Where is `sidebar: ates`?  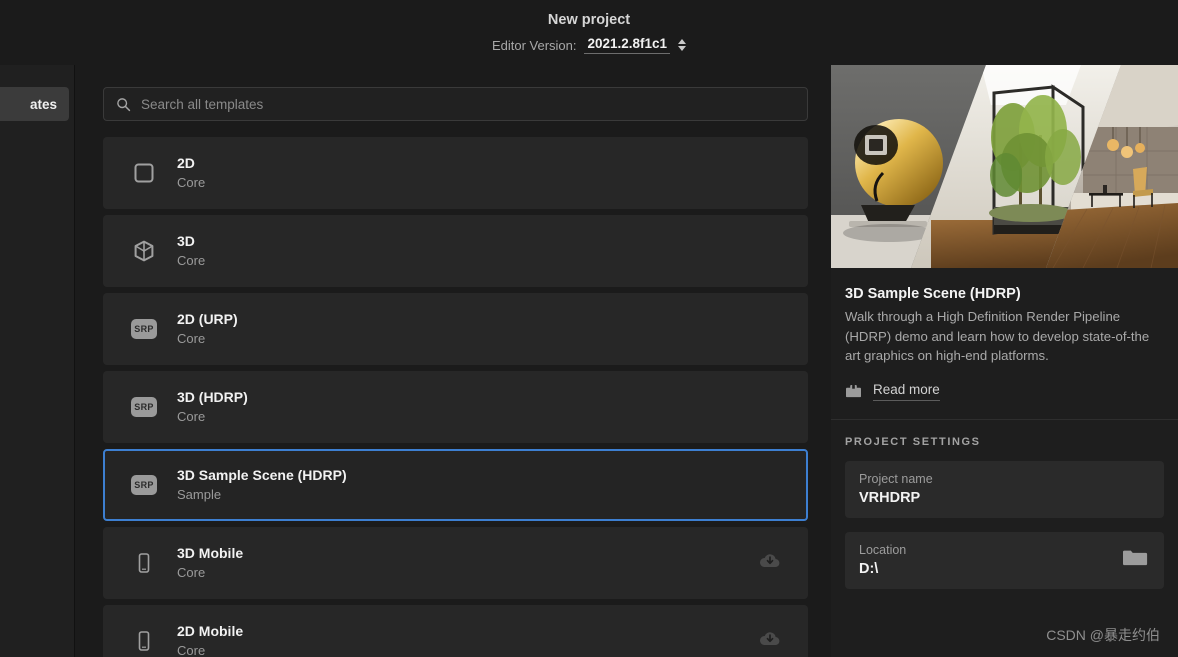
sidebar: ates is located at coordinates (37, 361).